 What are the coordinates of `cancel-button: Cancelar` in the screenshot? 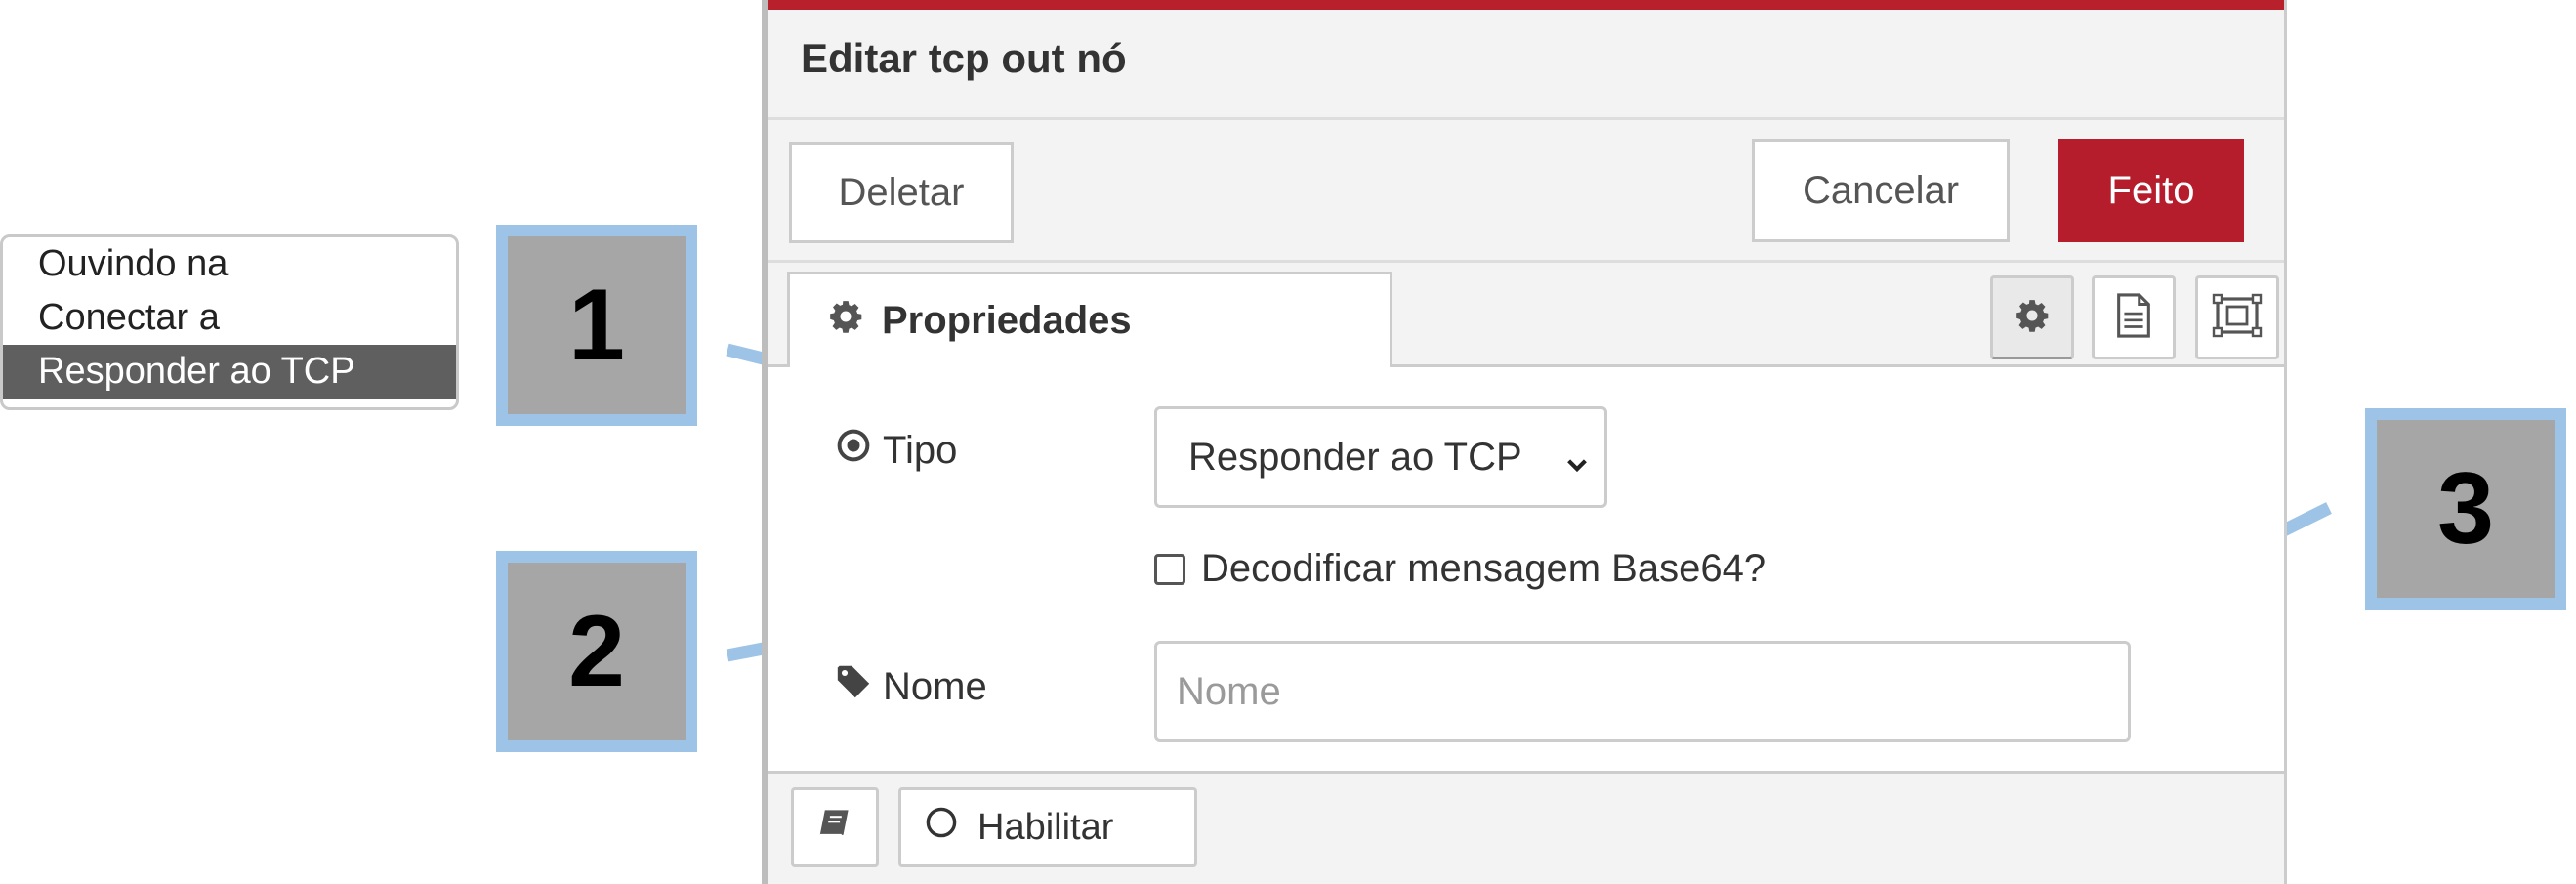 It's located at (1881, 190).